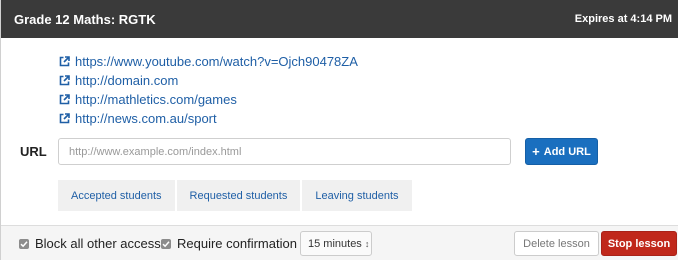 The width and height of the screenshot is (678, 260). What do you see at coordinates (556, 243) in the screenshot?
I see `delete-lesson-button: Delete lesson` at bounding box center [556, 243].